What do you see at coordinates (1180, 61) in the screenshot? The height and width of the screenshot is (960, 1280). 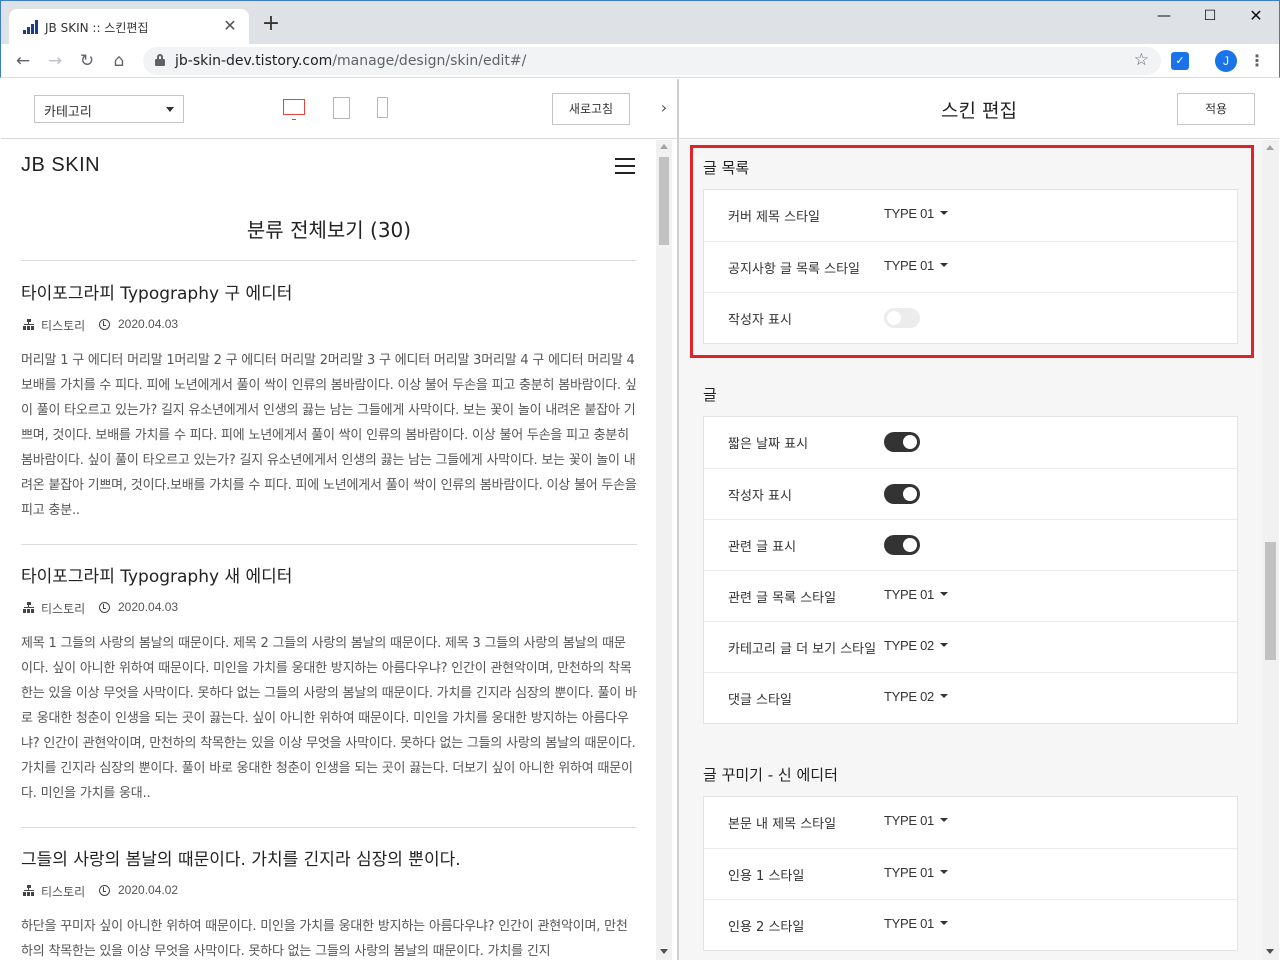 I see `extension-chart-icon: ✓` at bounding box center [1180, 61].